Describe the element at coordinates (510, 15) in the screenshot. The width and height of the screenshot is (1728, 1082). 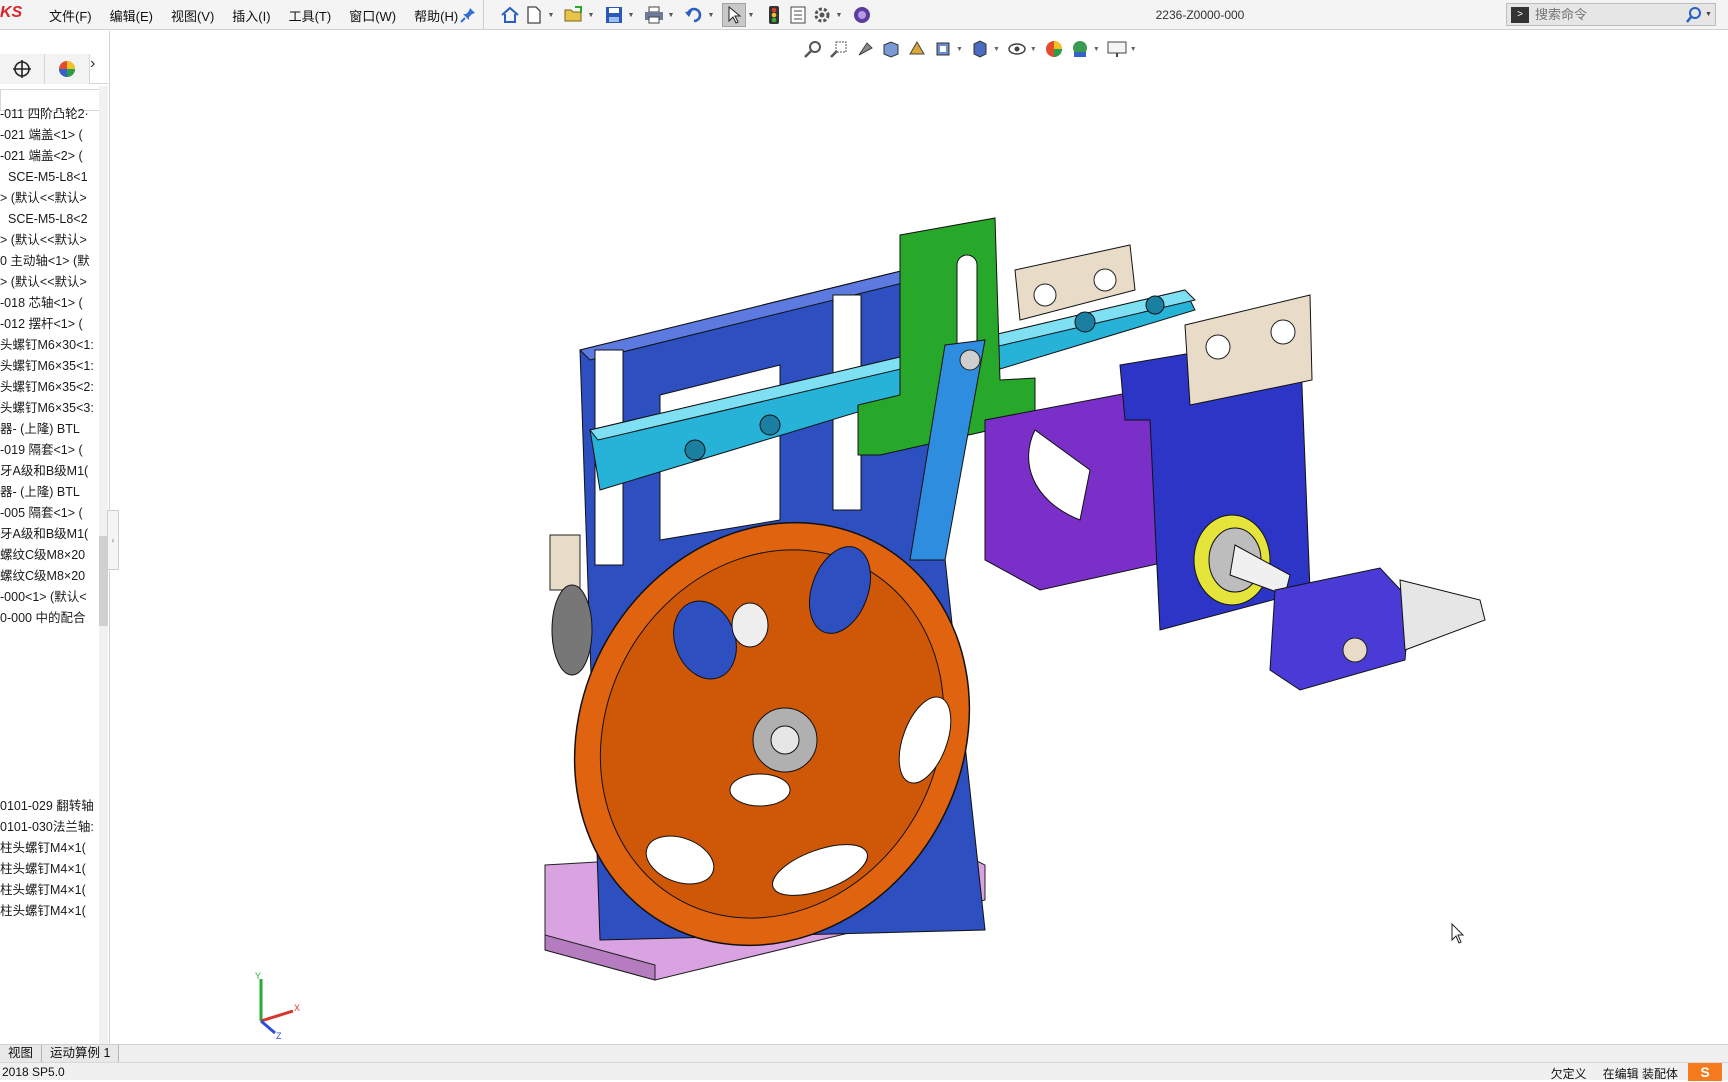
I see `home-icon` at that location.